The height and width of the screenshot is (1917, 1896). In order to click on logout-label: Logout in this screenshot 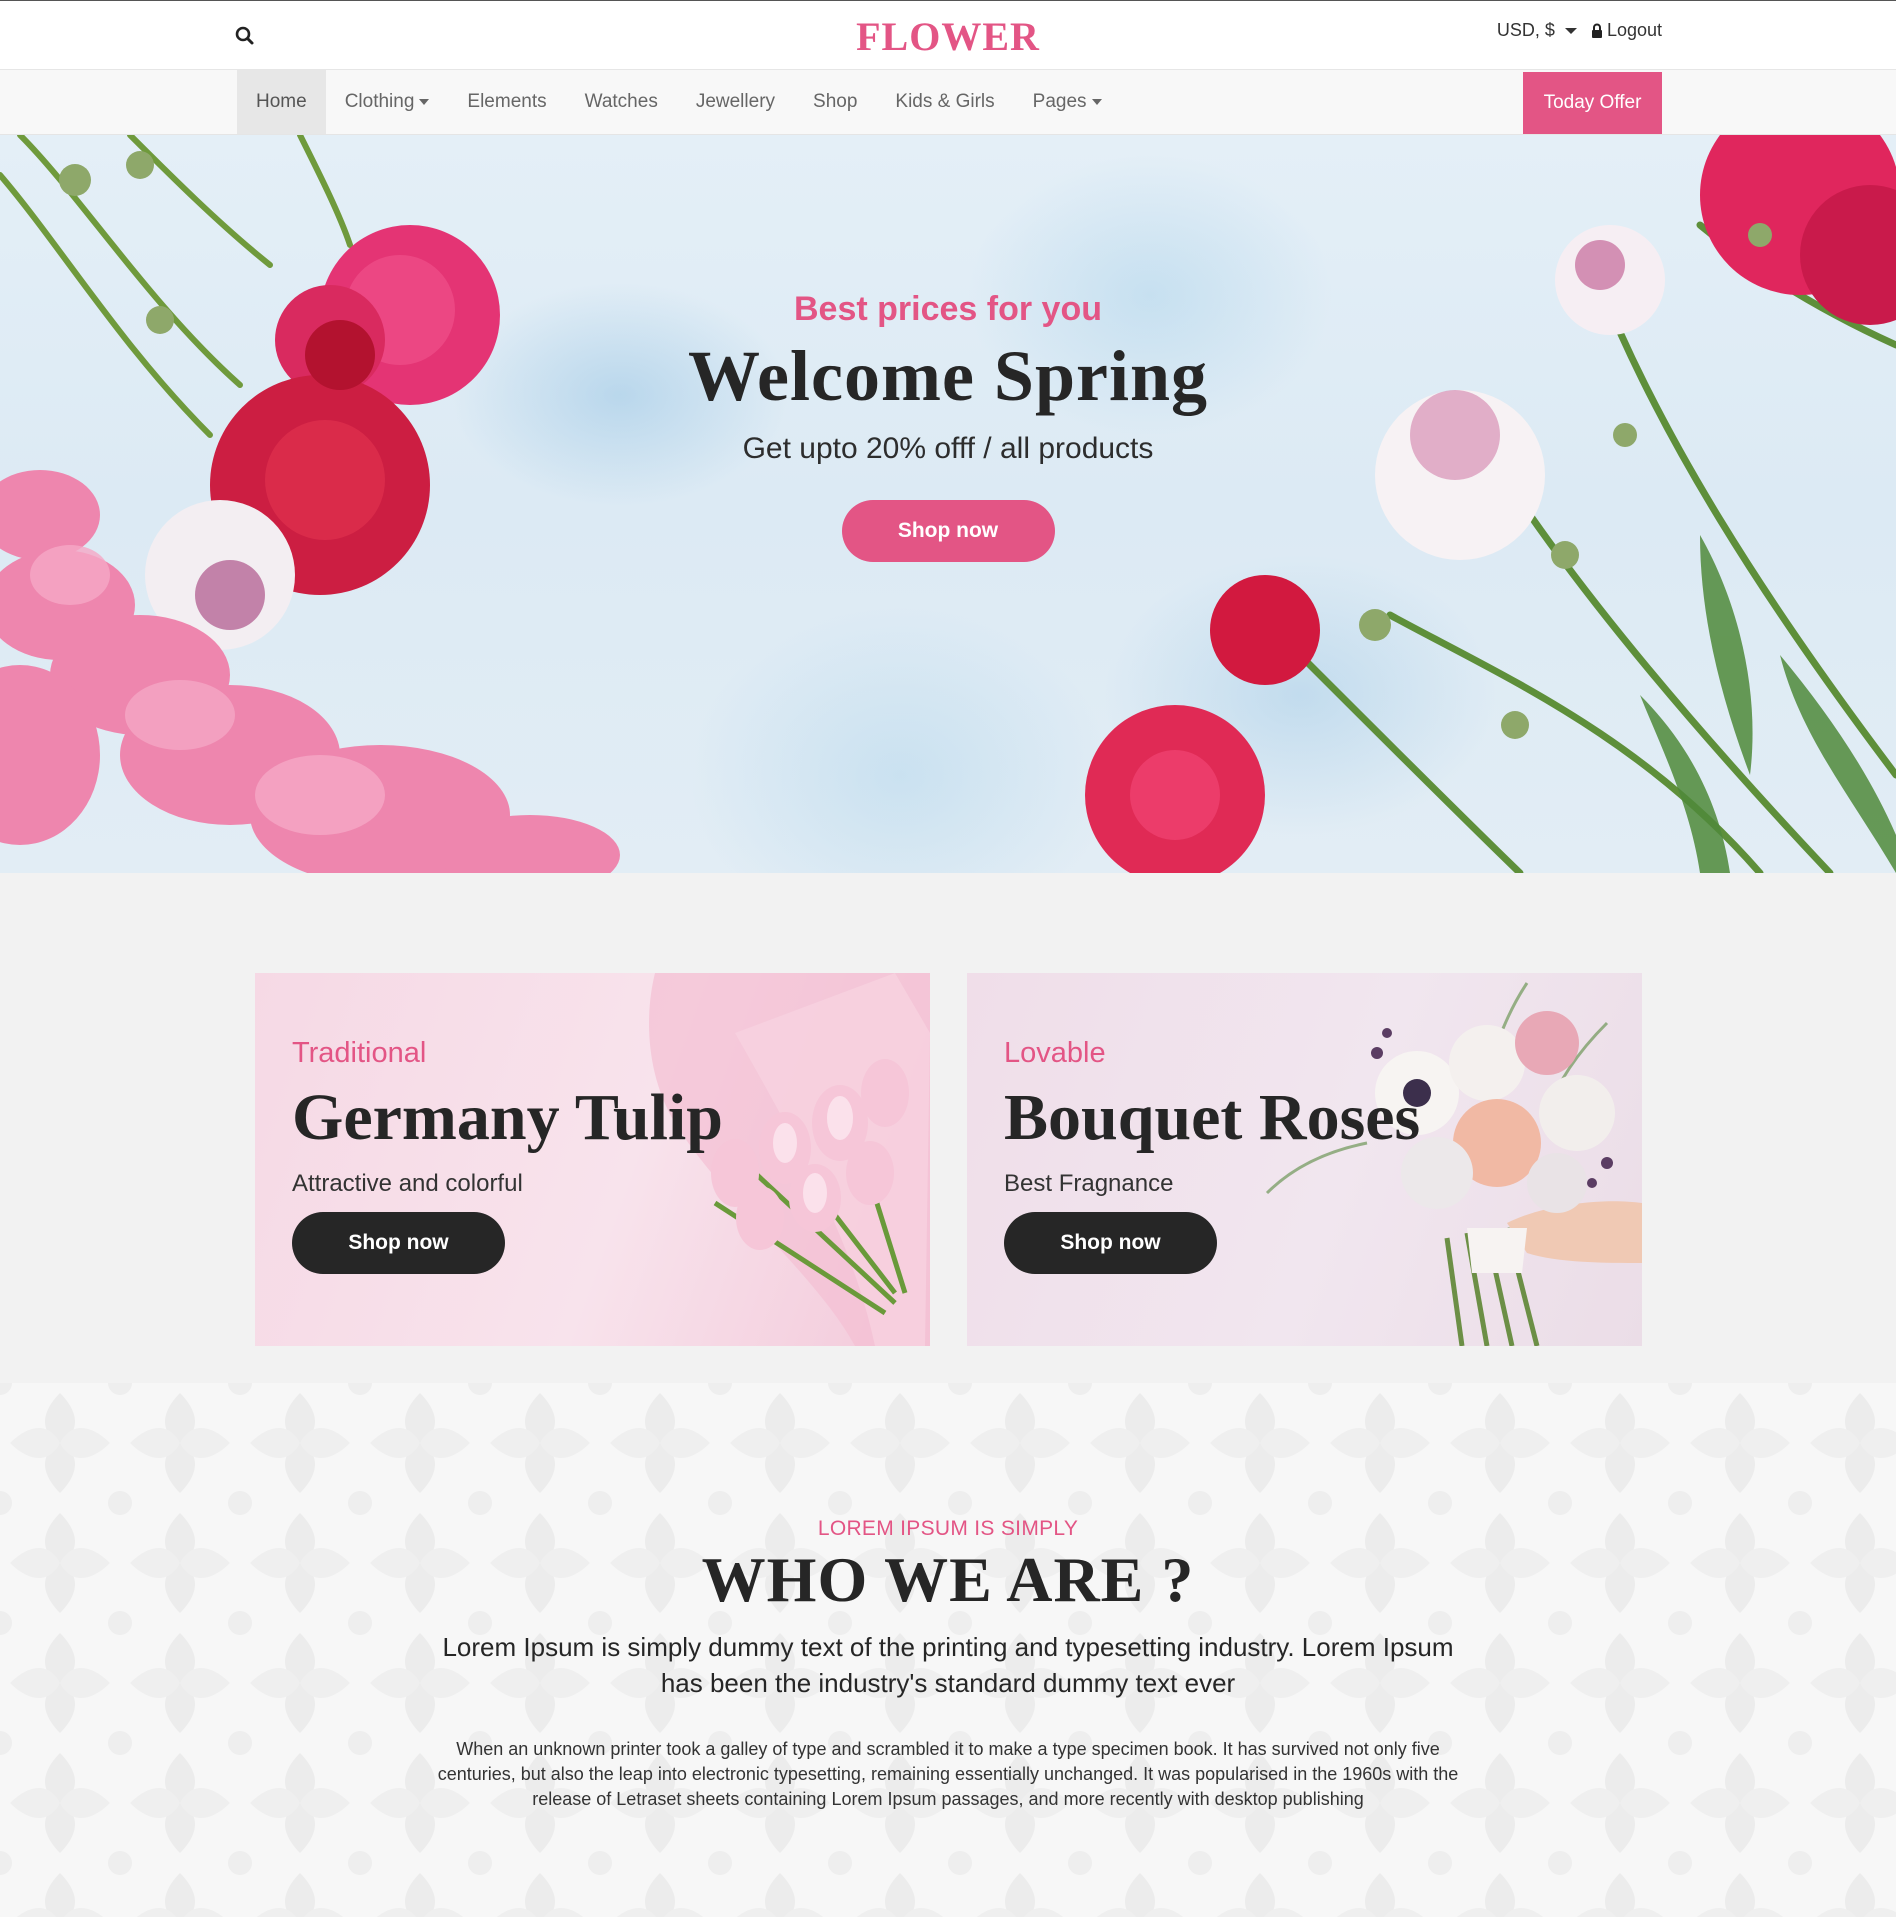, I will do `click(1634, 30)`.